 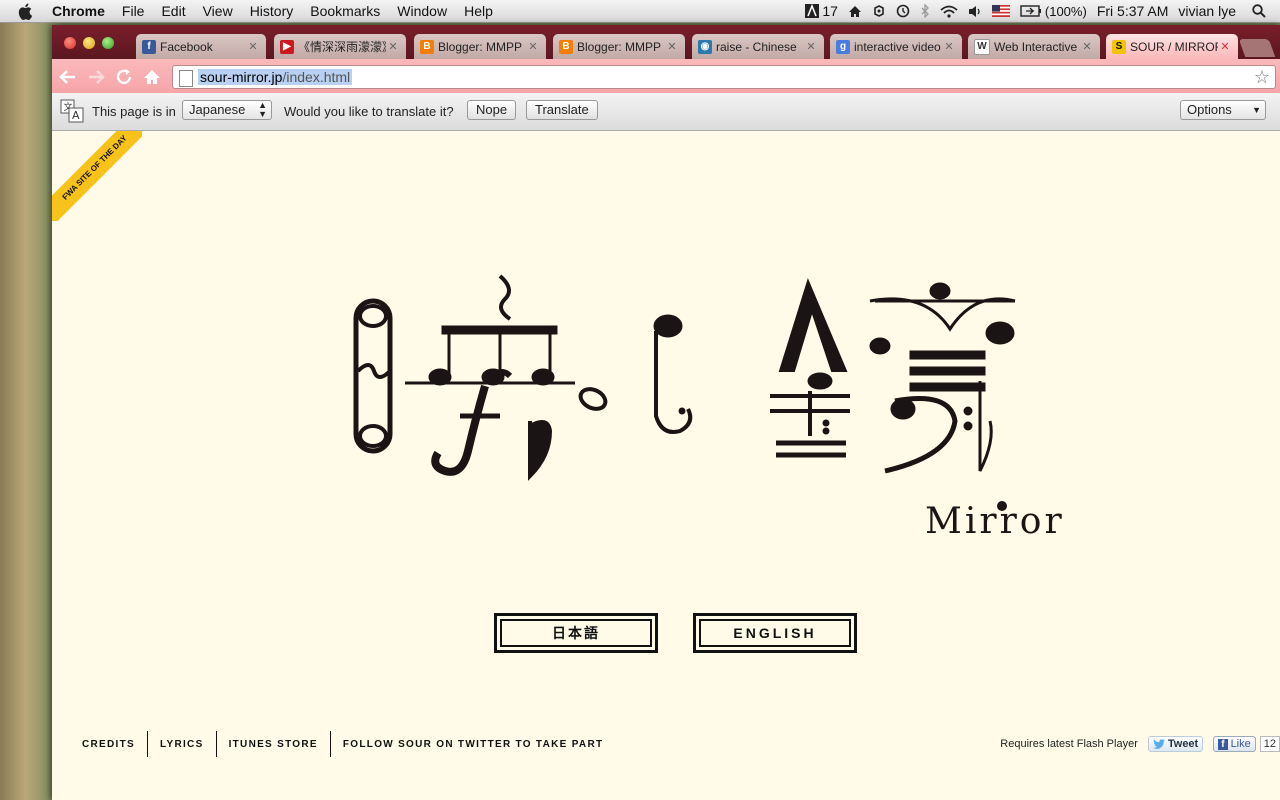 I want to click on credits-link: CREDITS, so click(x=115, y=744).